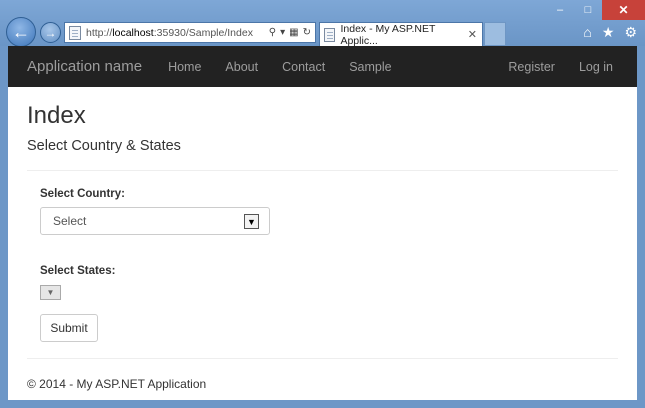 This screenshot has height=408, width=645. I want to click on url-prefix: http://, so click(99, 32).